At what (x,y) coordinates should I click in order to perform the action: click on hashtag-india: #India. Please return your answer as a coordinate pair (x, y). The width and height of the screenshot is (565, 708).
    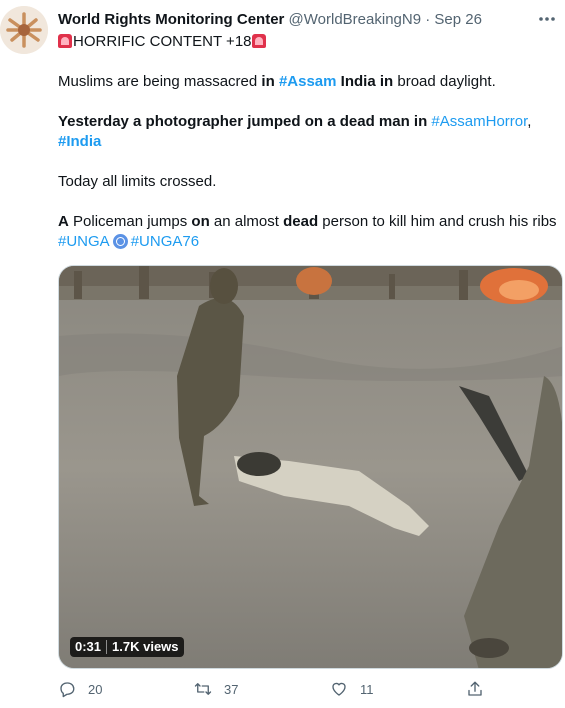
    Looking at the image, I should click on (79, 141).